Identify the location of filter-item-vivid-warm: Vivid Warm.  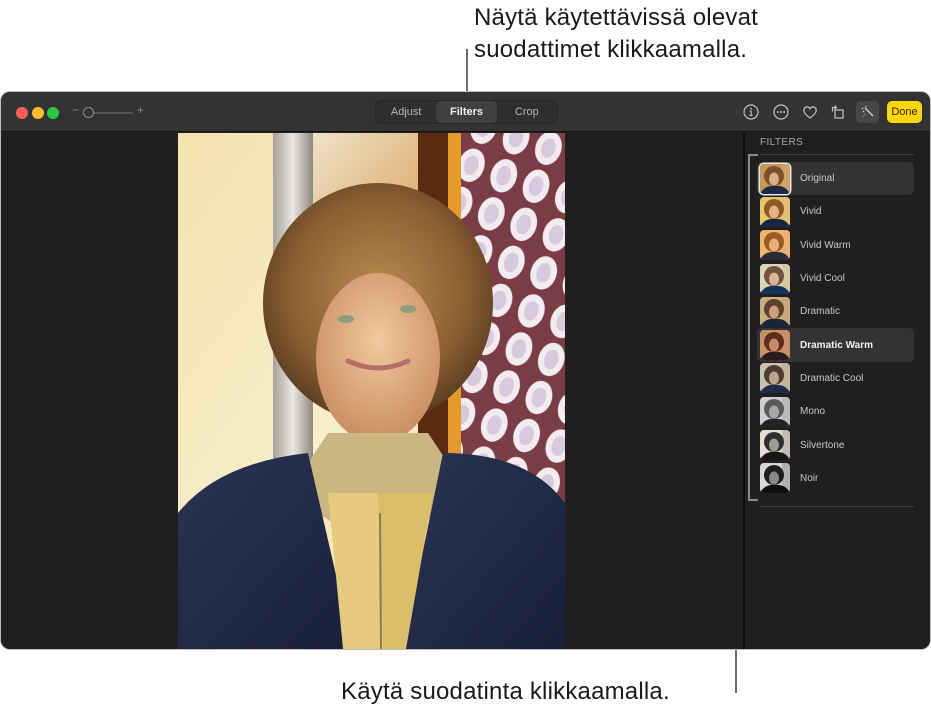
(835, 245).